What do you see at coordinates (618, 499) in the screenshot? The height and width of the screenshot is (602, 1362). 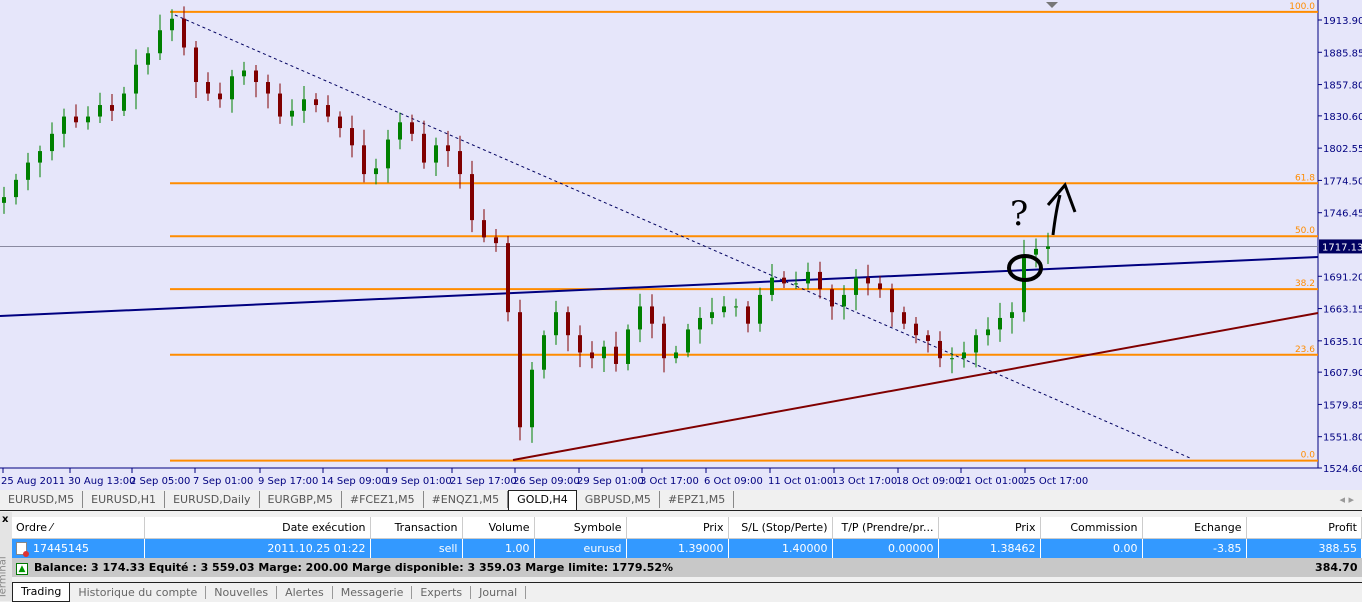 I see `chart-tab: GBPUSD,M5` at bounding box center [618, 499].